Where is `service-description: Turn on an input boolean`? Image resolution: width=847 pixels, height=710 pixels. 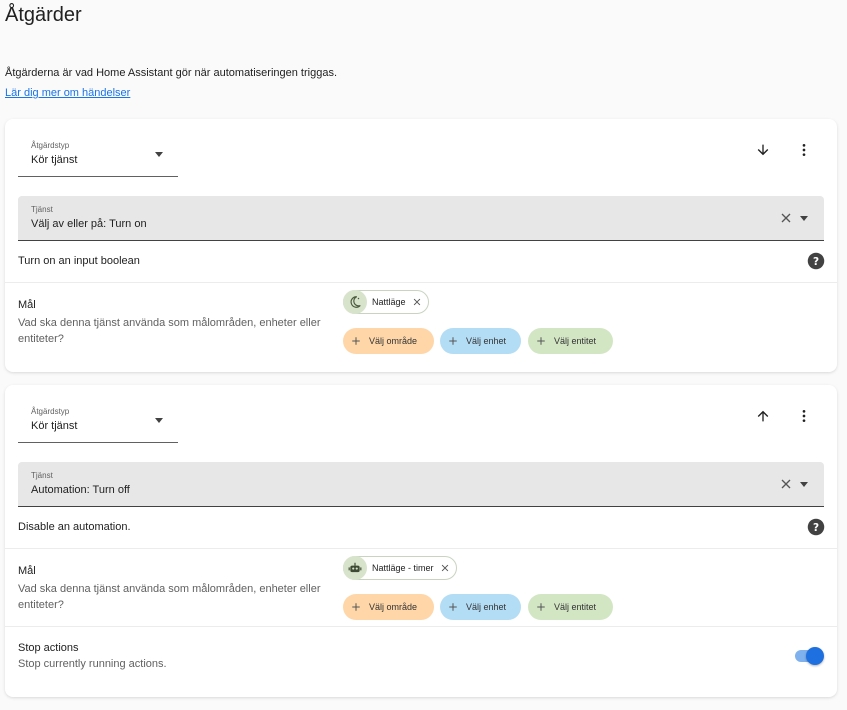
service-description: Turn on an input boolean is located at coordinates (79, 261).